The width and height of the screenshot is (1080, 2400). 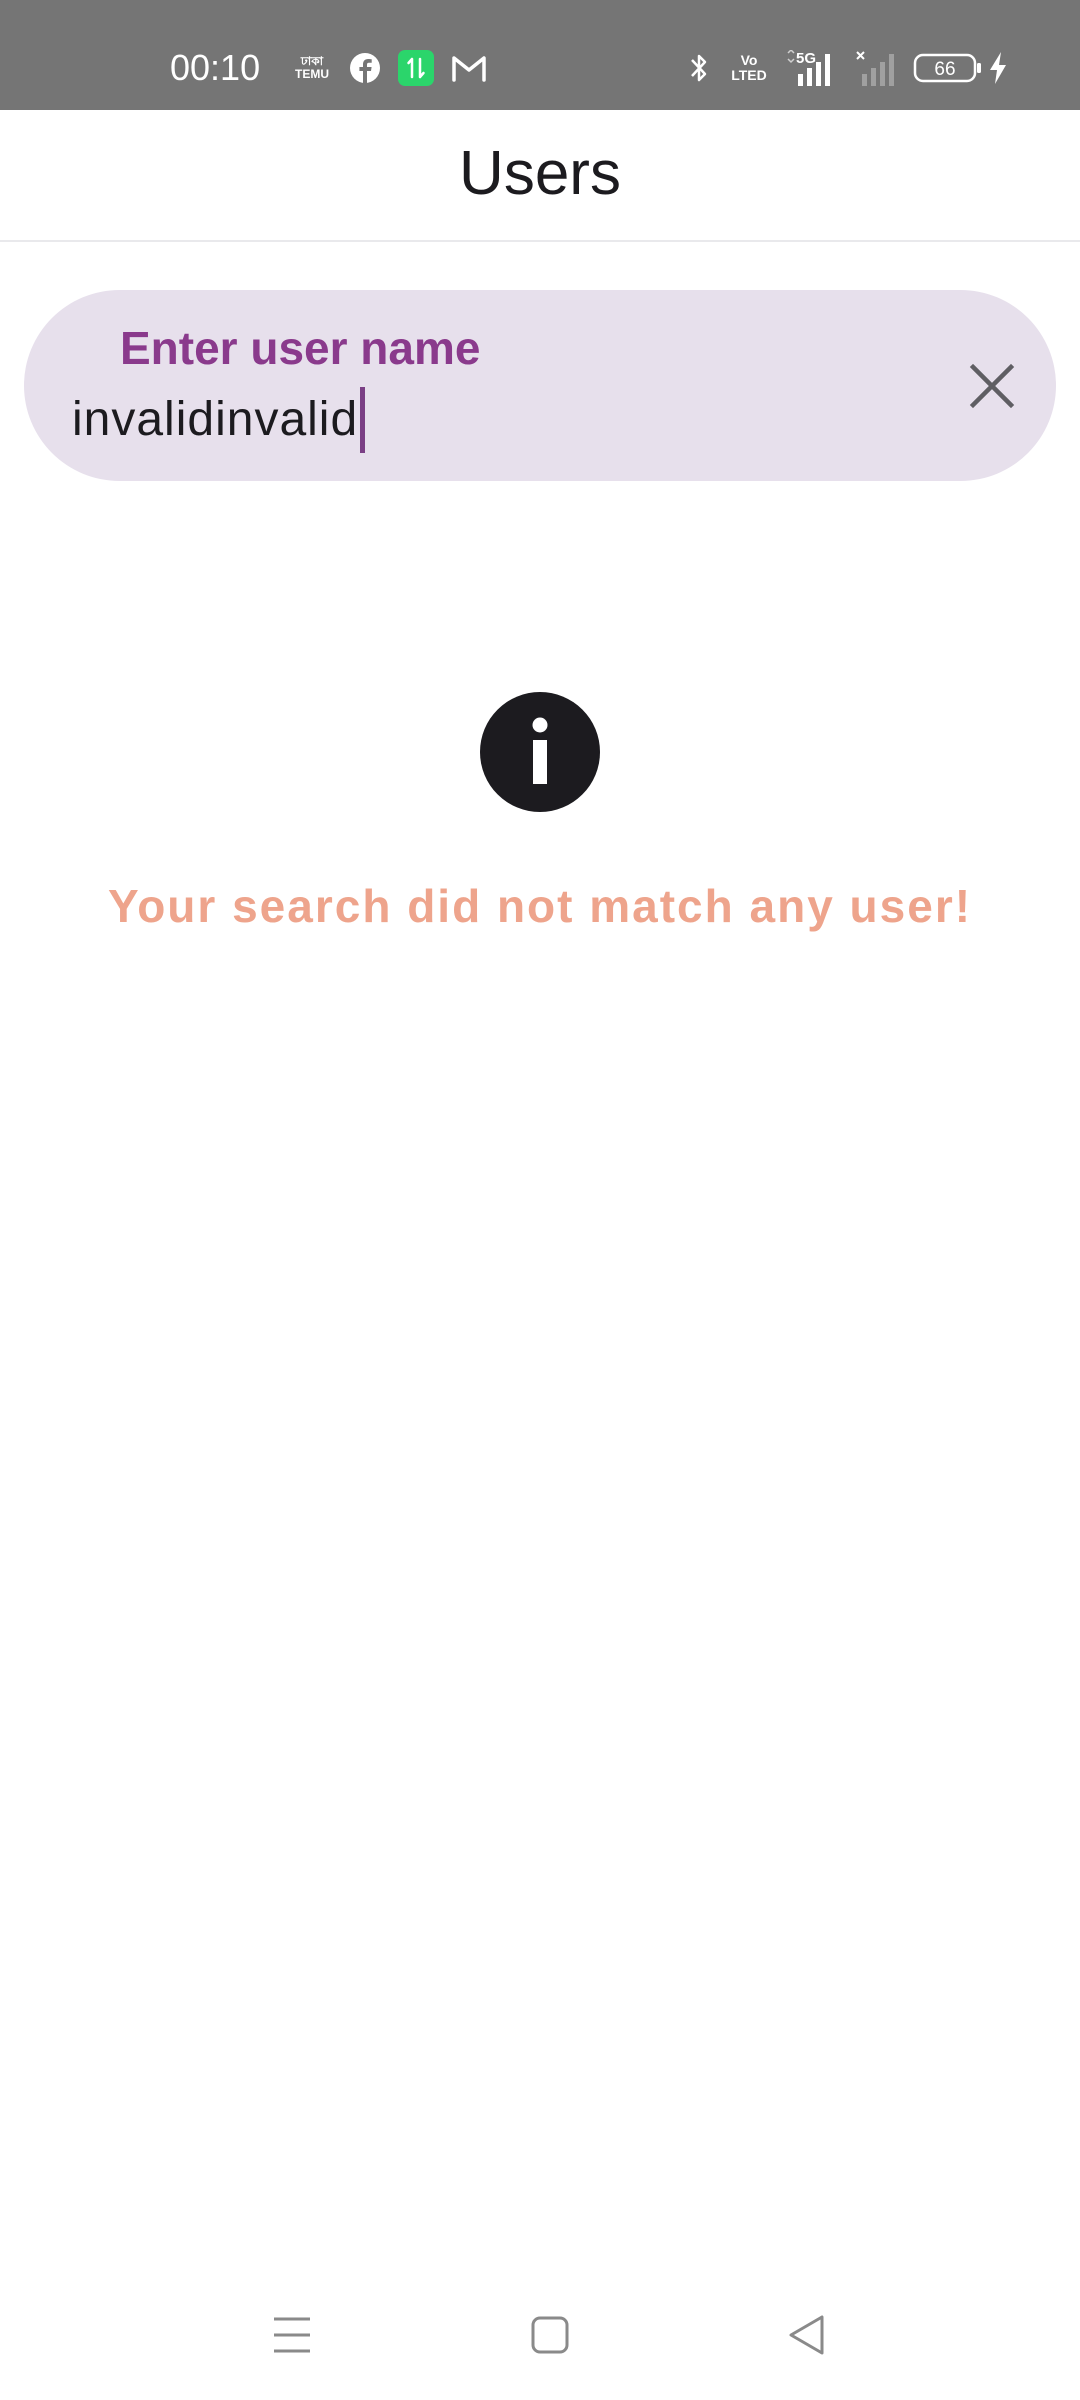 I want to click on temu-icon: ঢাকা TEMU, so click(x=312, y=67).